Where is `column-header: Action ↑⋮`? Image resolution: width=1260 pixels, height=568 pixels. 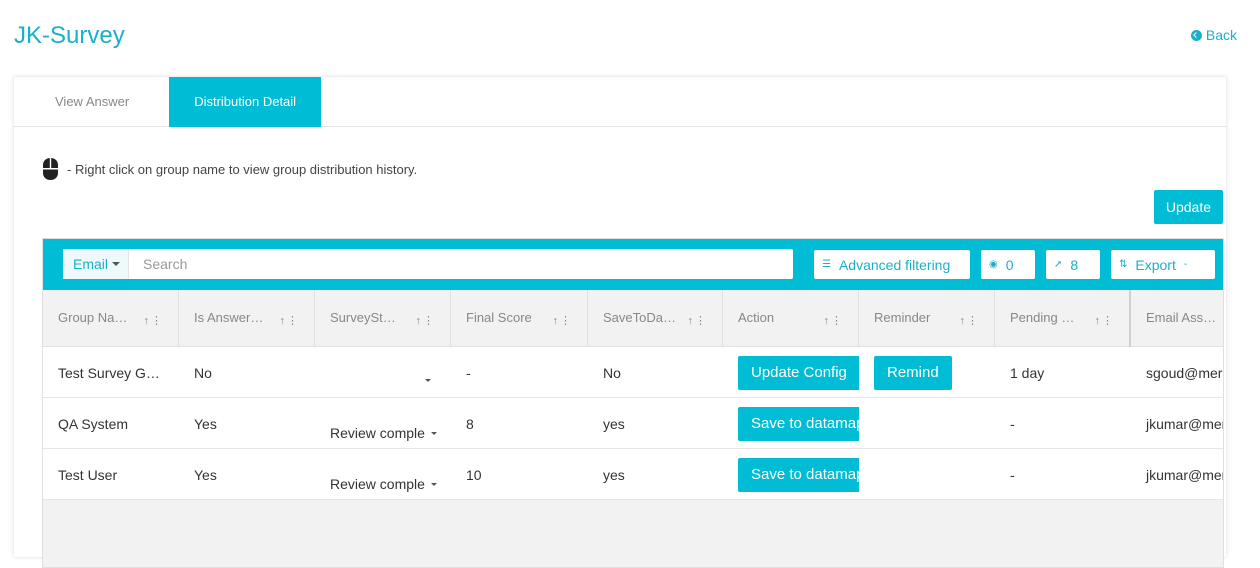 column-header: Action ↑⋮ is located at coordinates (791, 318).